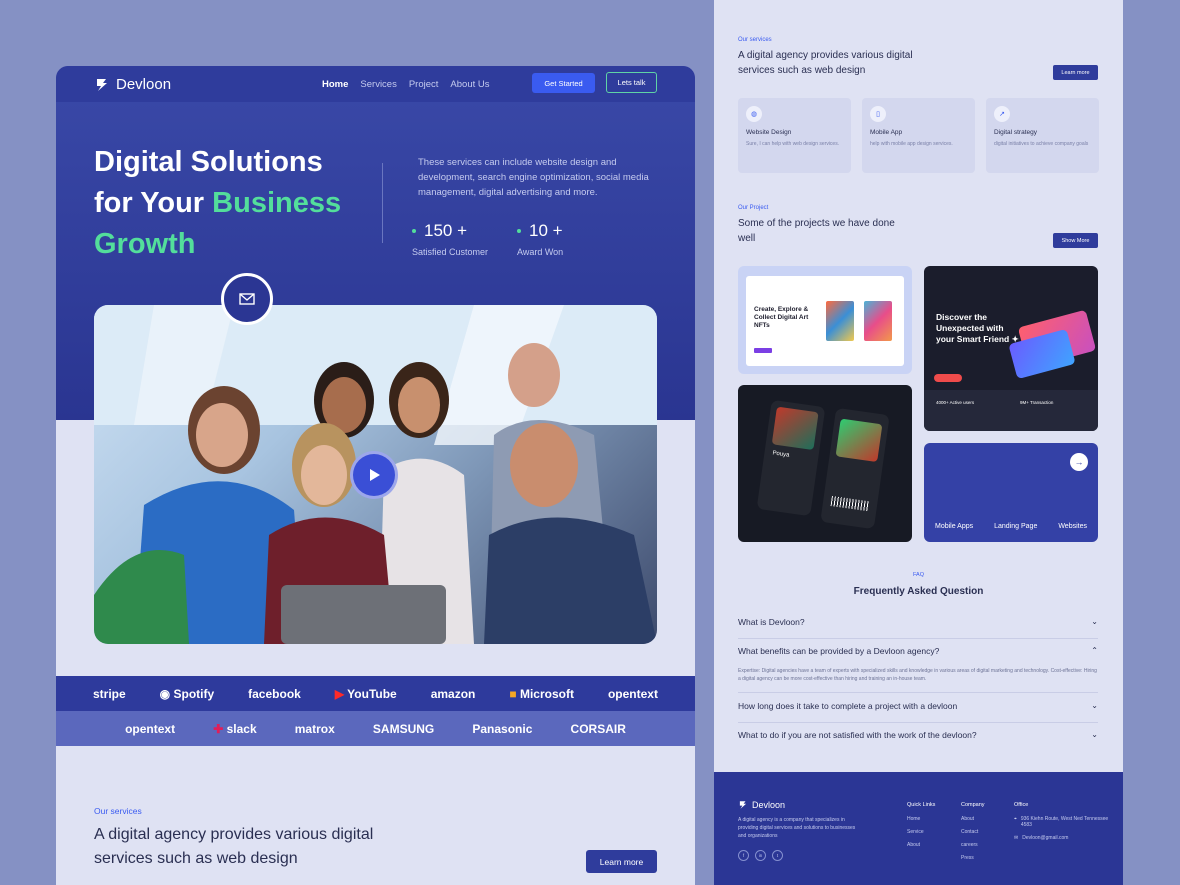 The height and width of the screenshot is (885, 1180). What do you see at coordinates (1016, 838) in the screenshot?
I see `mail-icon: ✉` at bounding box center [1016, 838].